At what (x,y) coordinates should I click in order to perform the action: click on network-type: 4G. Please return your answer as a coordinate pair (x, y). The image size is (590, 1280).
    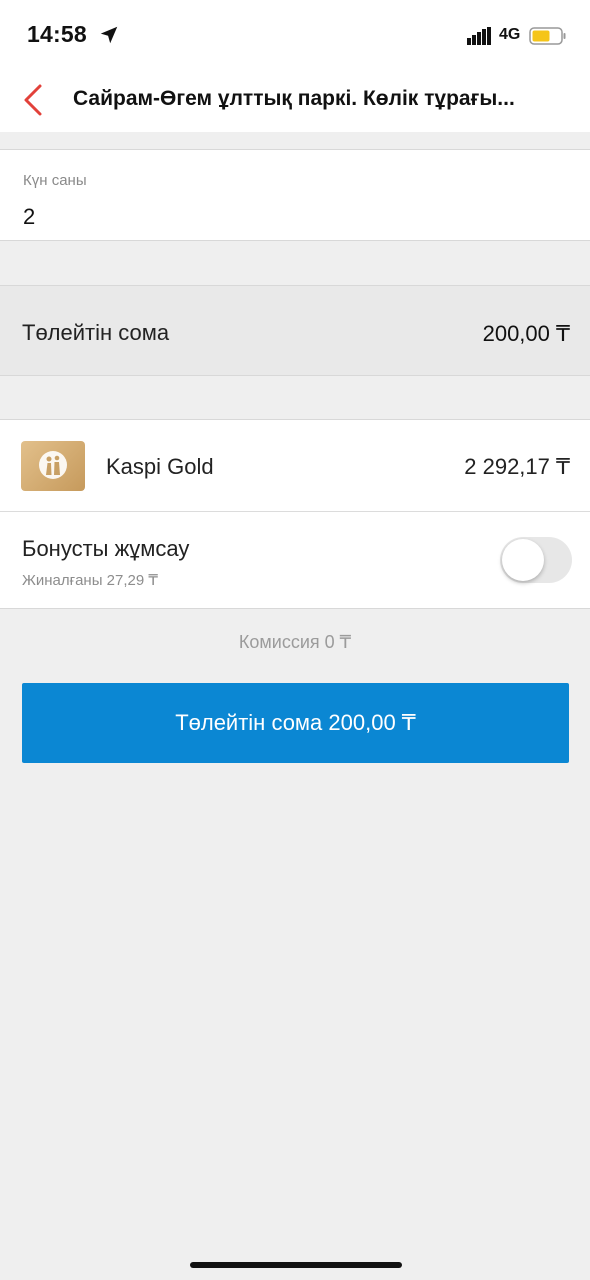
    Looking at the image, I should click on (510, 34).